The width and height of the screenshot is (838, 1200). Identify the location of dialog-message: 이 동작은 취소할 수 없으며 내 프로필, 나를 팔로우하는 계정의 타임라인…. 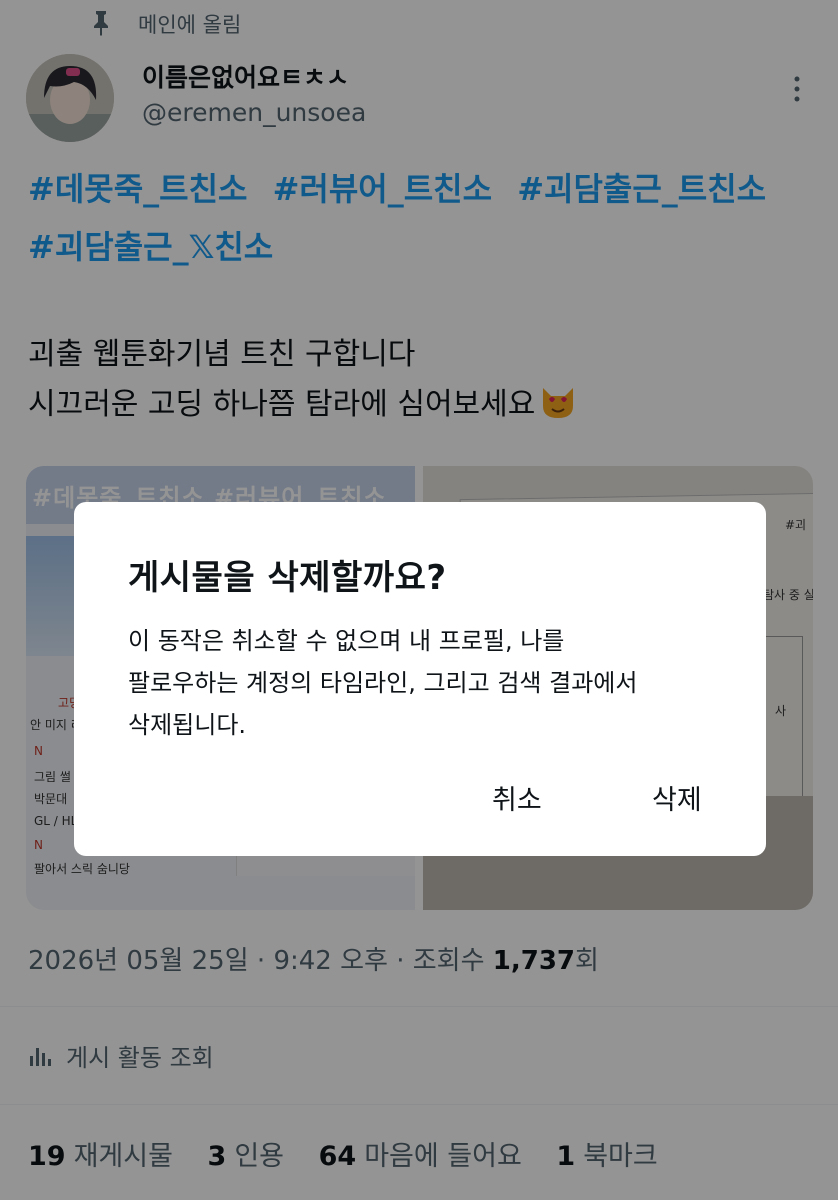
(428, 683).